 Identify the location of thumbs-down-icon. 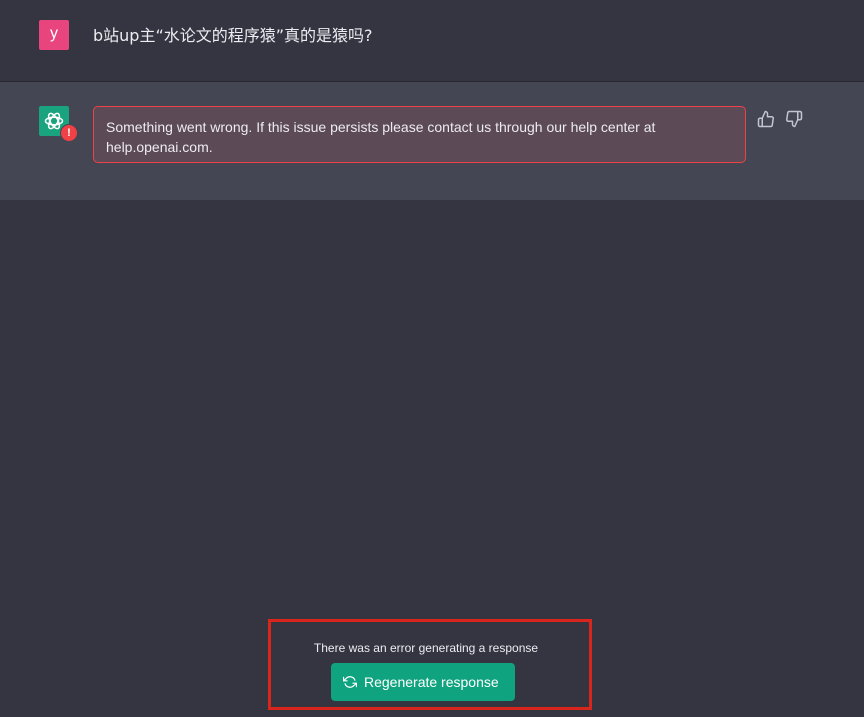
(794, 119).